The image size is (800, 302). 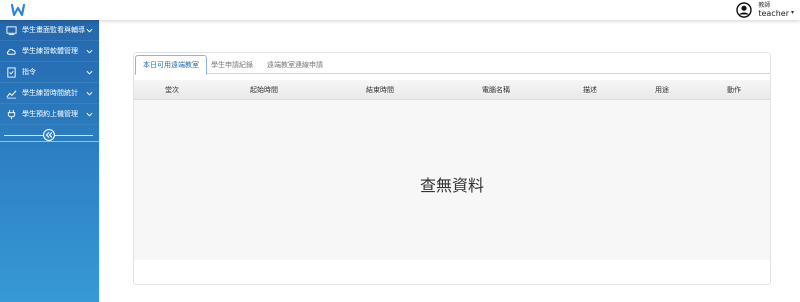 What do you see at coordinates (773, 13) in the screenshot?
I see `user-name: teacher` at bounding box center [773, 13].